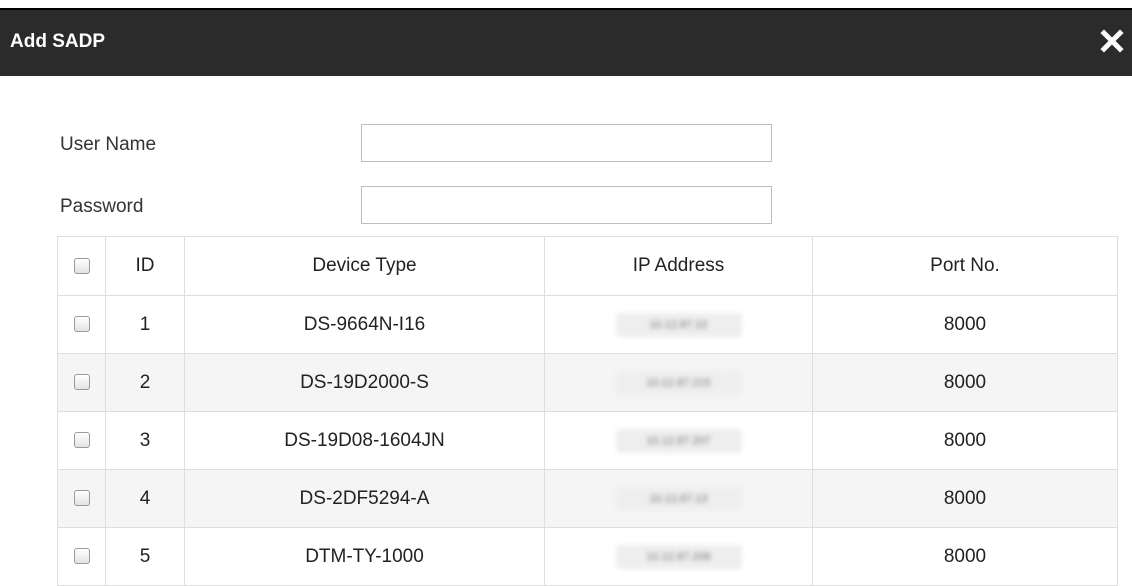 The height and width of the screenshot is (586, 1132). What do you see at coordinates (364, 556) in the screenshot?
I see `cell-device-type: DTM-TY-1000` at bounding box center [364, 556].